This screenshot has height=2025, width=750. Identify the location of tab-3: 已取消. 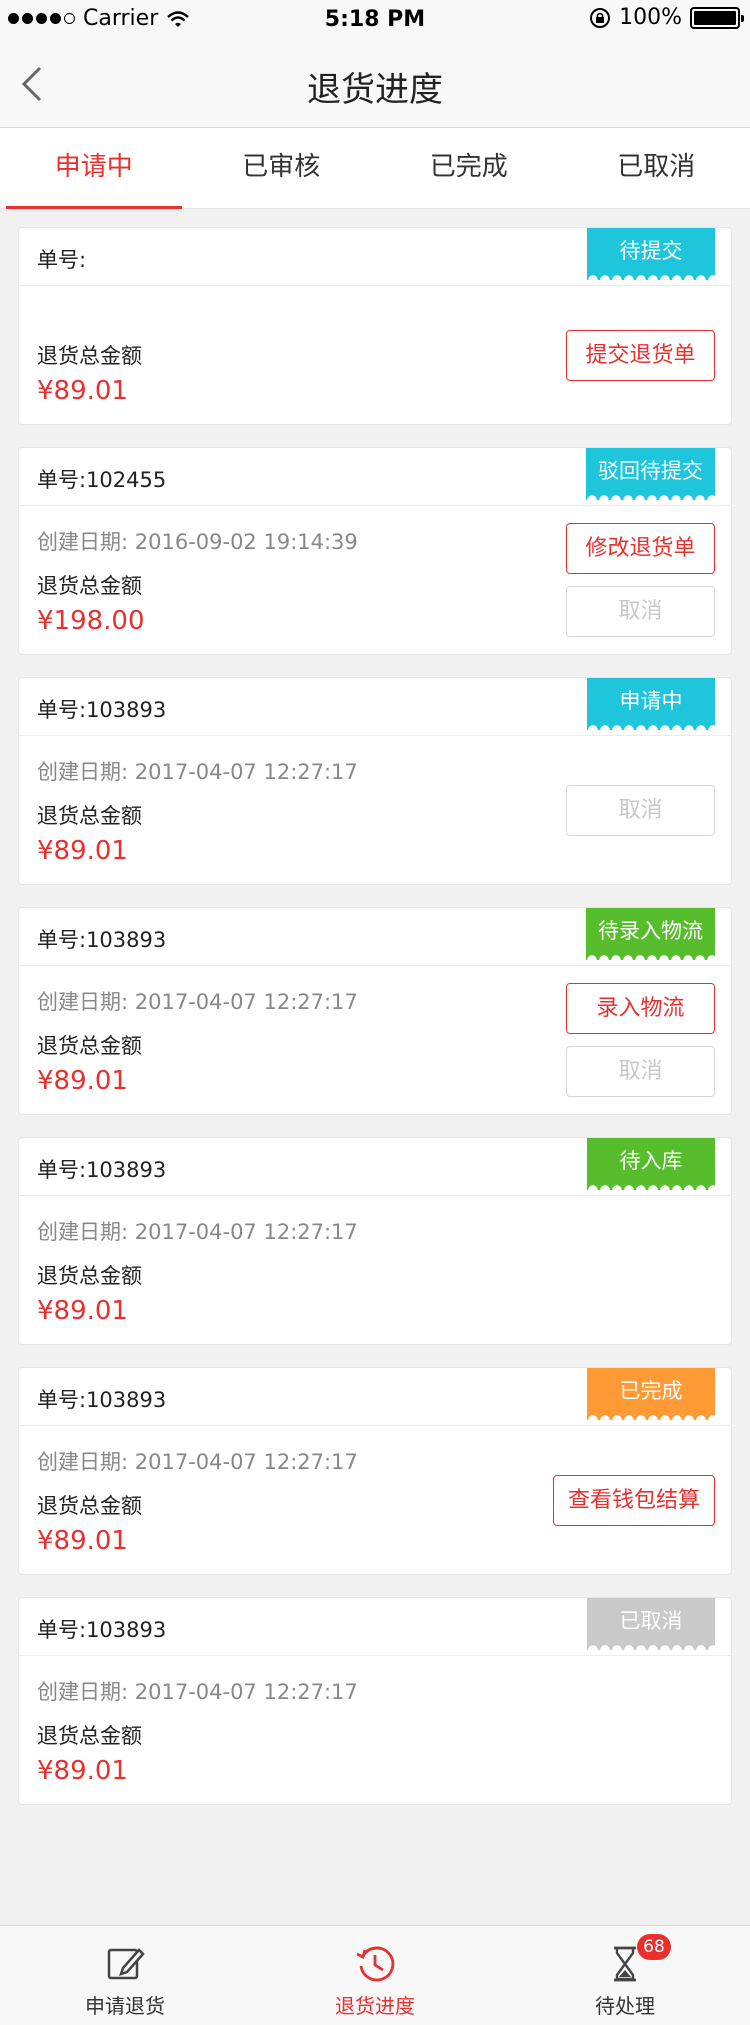
(656, 168).